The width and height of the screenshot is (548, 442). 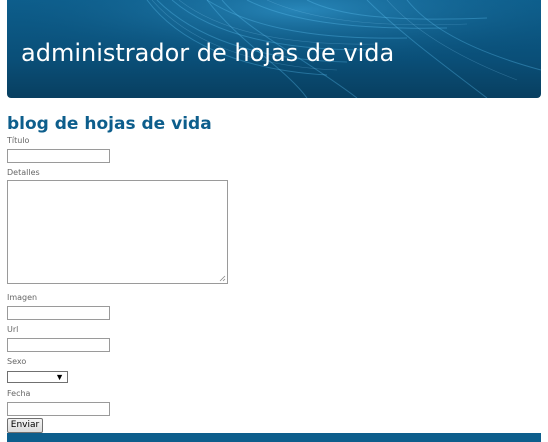 I want to click on fecha-input, so click(x=58, y=409).